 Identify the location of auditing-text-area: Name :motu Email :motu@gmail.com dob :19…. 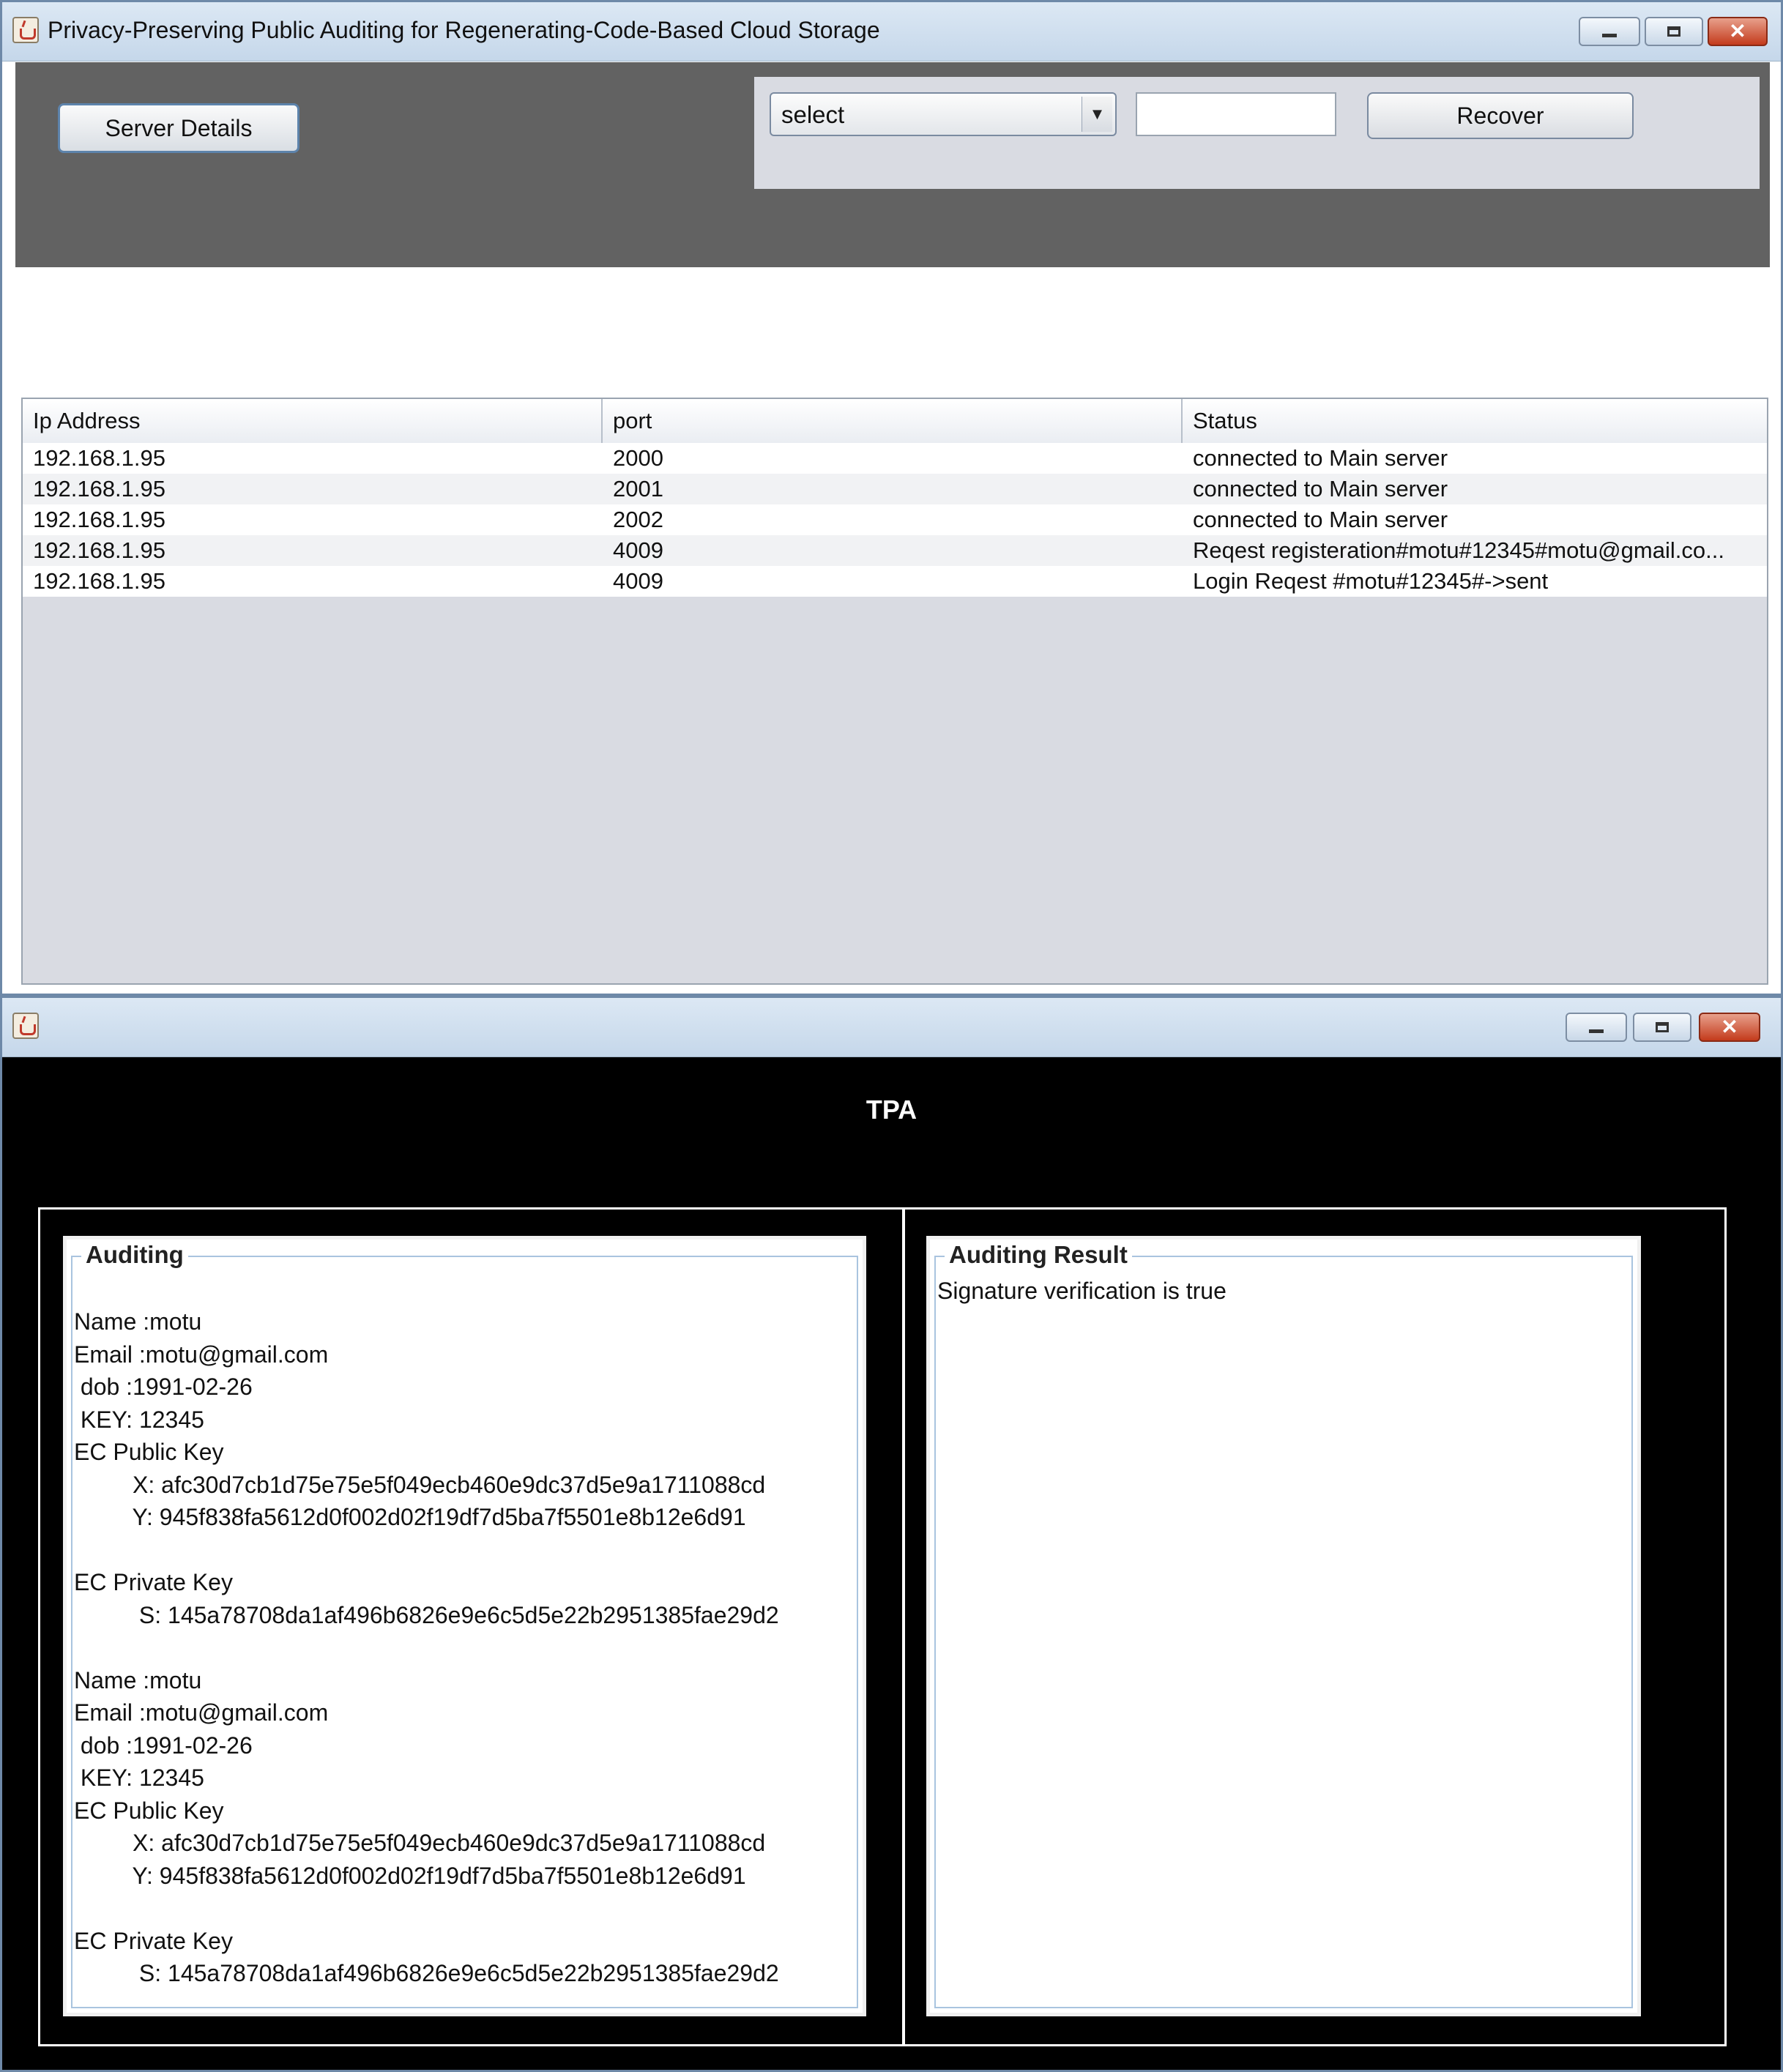
(466, 1648).